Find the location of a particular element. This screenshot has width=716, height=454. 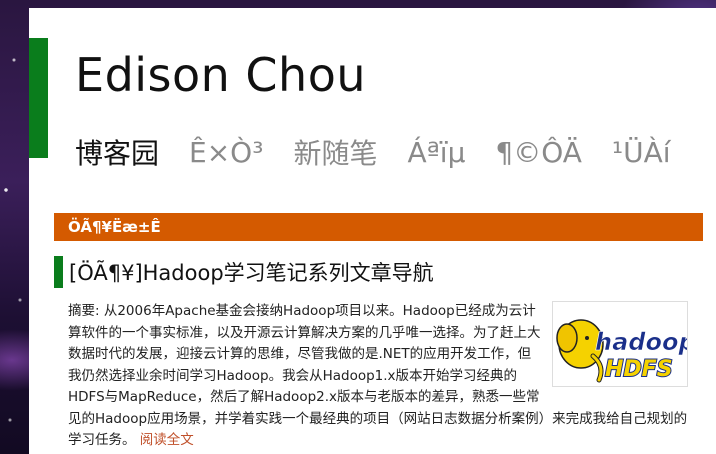

main-nav: 博客园 Ê×Ò³ 新随笔 Áªïµ ¶©ÔÄ ¹ÜÀí is located at coordinates (388, 152).